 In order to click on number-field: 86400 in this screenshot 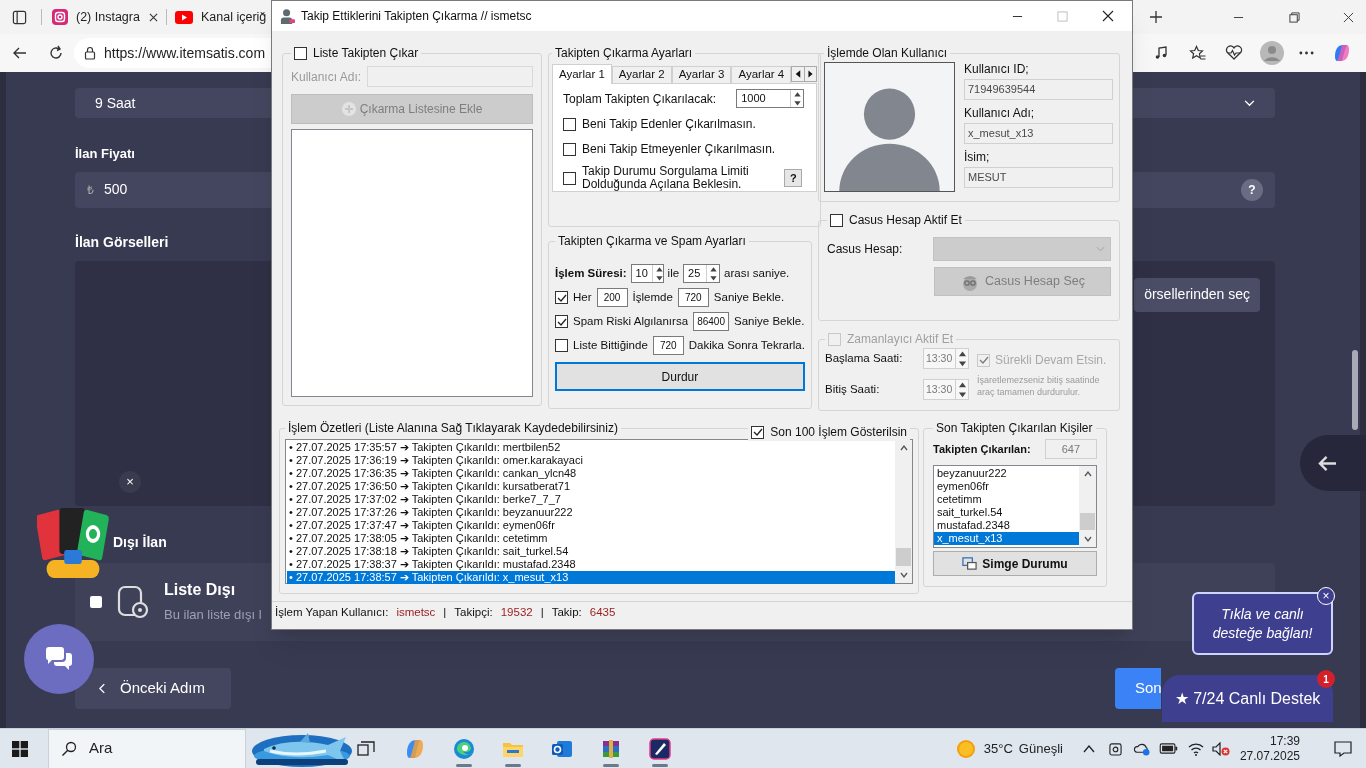, I will do `click(711, 321)`.